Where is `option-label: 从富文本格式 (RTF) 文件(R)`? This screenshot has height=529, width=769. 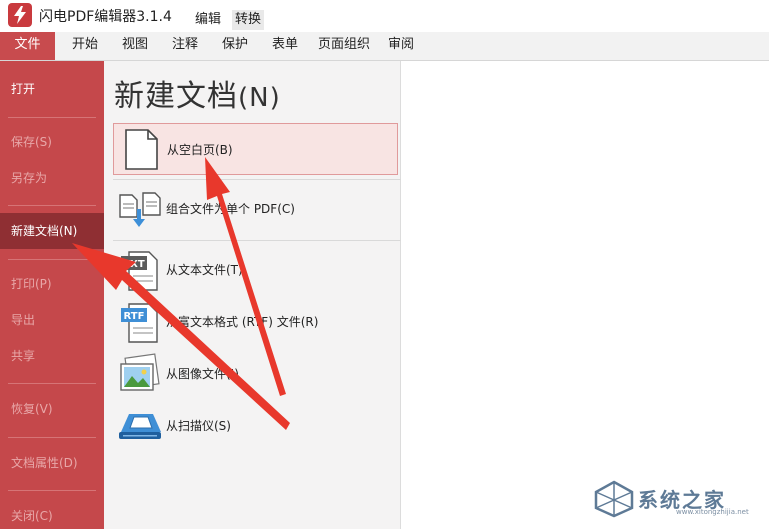
option-label: 从富文本格式 (RTF) 文件(R) is located at coordinates (242, 322).